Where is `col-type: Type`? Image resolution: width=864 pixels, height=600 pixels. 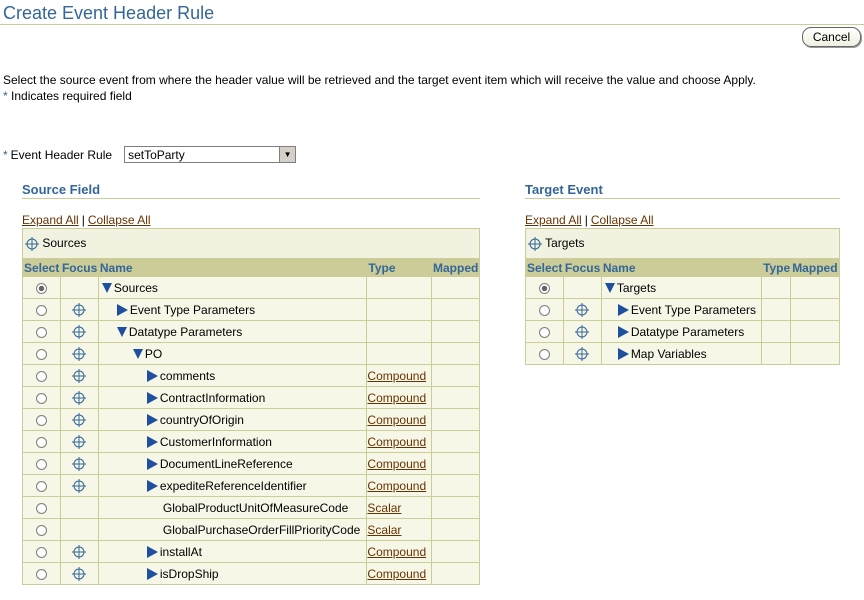
col-type: Type is located at coordinates (776, 267).